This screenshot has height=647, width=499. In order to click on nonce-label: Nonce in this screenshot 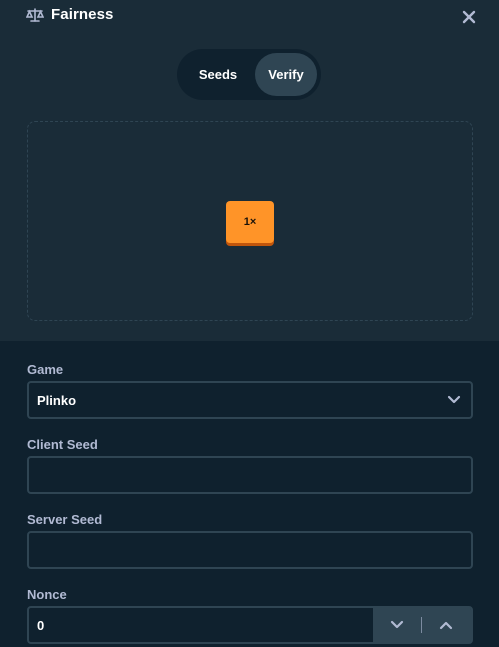, I will do `click(47, 594)`.